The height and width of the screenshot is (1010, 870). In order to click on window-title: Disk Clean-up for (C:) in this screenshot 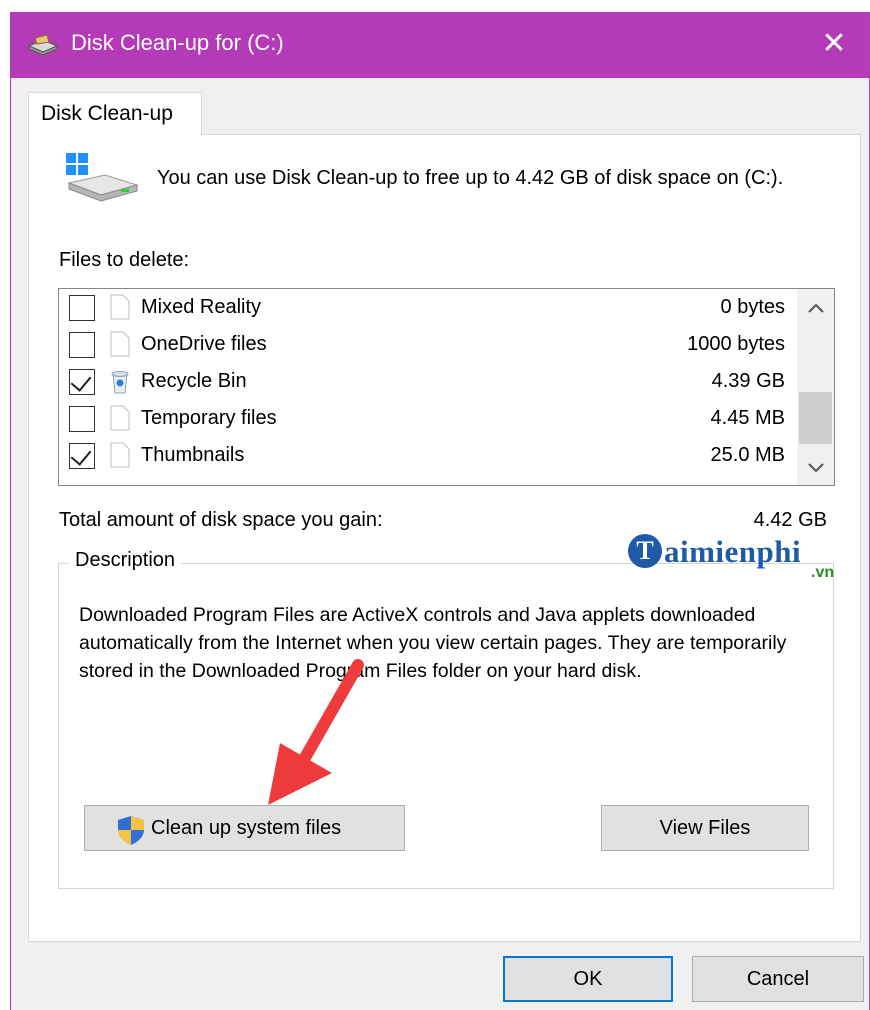, I will do `click(177, 42)`.